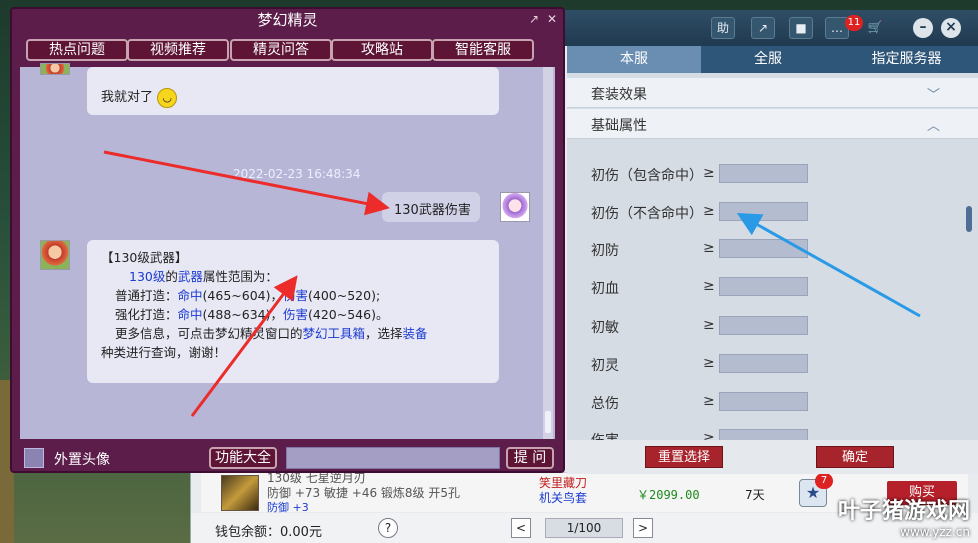 The image size is (978, 543). Describe the element at coordinates (875, 28) in the screenshot. I see `cart-icon: 🛒` at that location.